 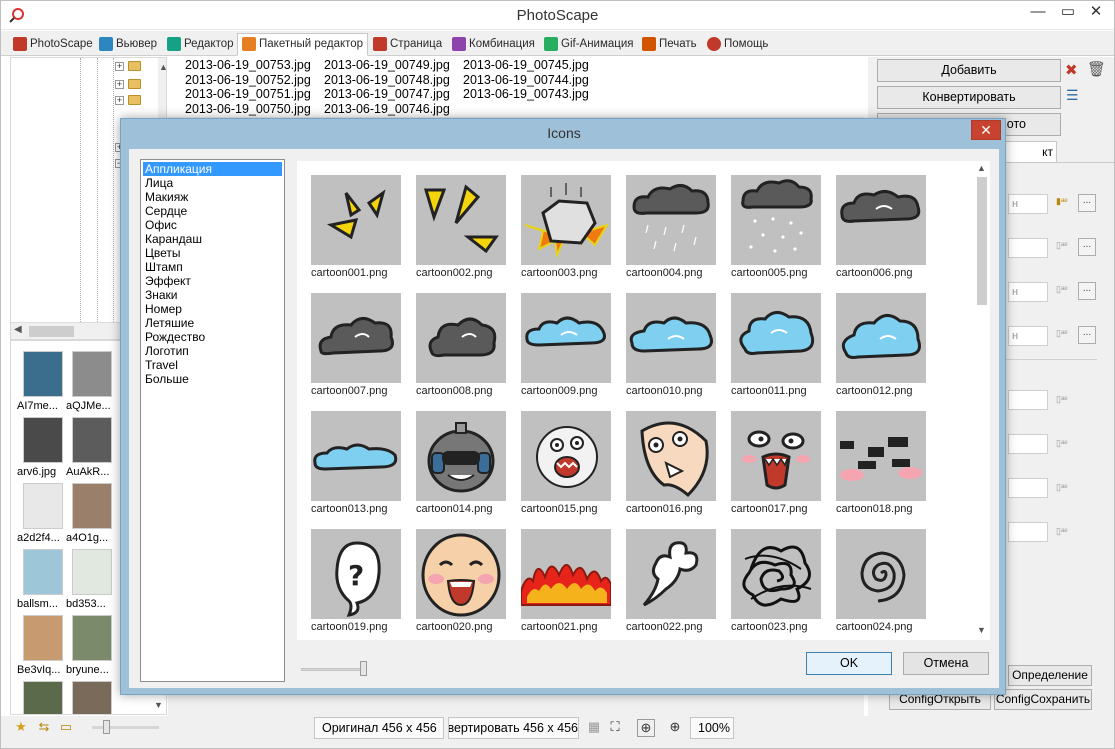 What do you see at coordinates (212, 239) in the screenshot?
I see `category-item: Карандаш` at bounding box center [212, 239].